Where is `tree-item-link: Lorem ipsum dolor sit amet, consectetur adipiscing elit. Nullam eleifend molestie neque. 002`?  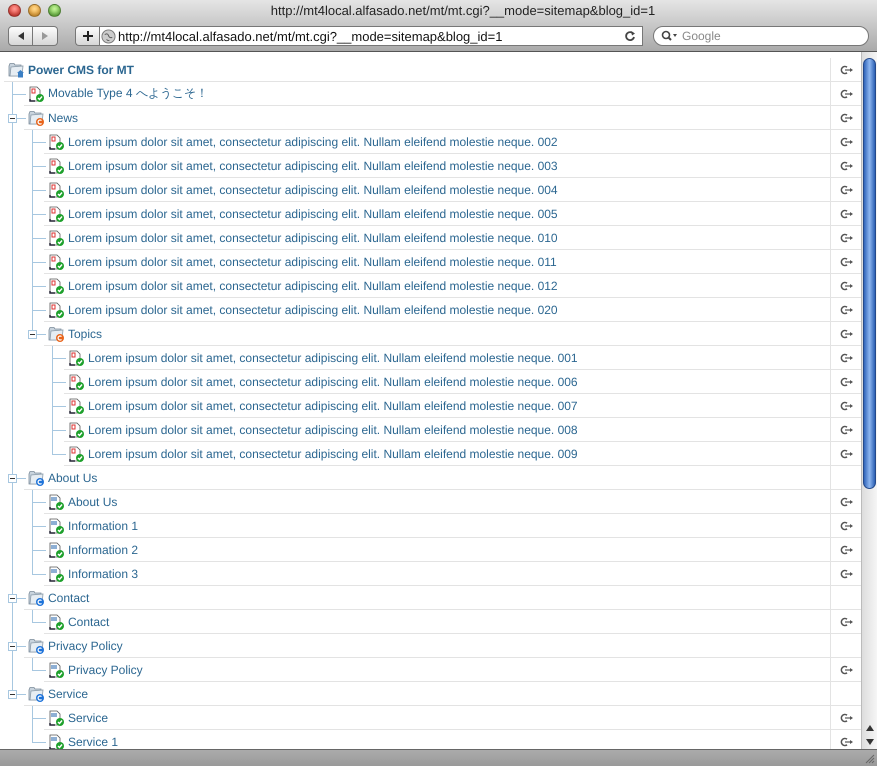
tree-item-link: Lorem ipsum dolor sit amet, consectetur adipiscing elit. Nullam eleifend molestie neque. 002 is located at coordinates (449, 141).